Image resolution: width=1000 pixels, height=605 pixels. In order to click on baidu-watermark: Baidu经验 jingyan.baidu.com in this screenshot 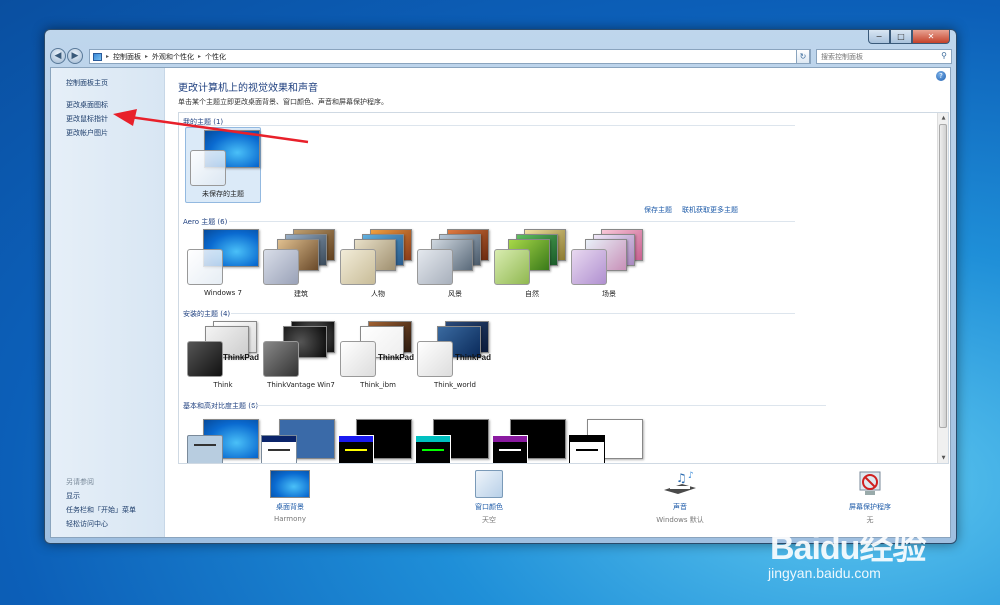, I will do `click(847, 550)`.